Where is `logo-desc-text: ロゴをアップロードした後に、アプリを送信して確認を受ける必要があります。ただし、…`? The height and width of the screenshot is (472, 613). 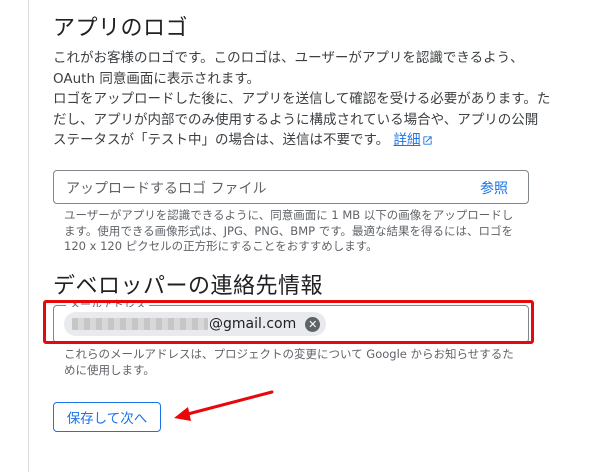 logo-desc-text: ロゴをアップロードした後に、アプリを送信して確認を受ける必要があります。ただし、… is located at coordinates (302, 119).